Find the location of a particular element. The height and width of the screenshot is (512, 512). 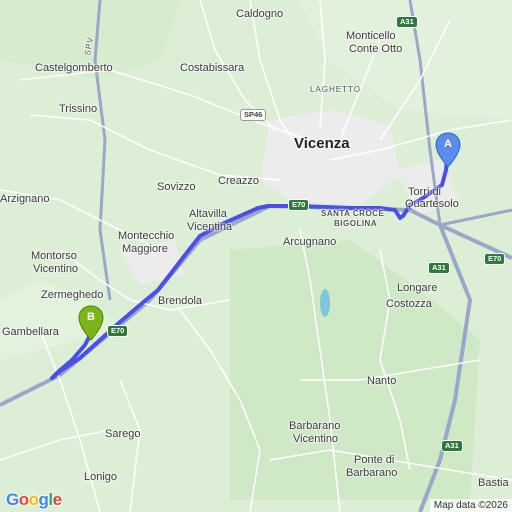

place-vicenza: Vicenza is located at coordinates (322, 143).